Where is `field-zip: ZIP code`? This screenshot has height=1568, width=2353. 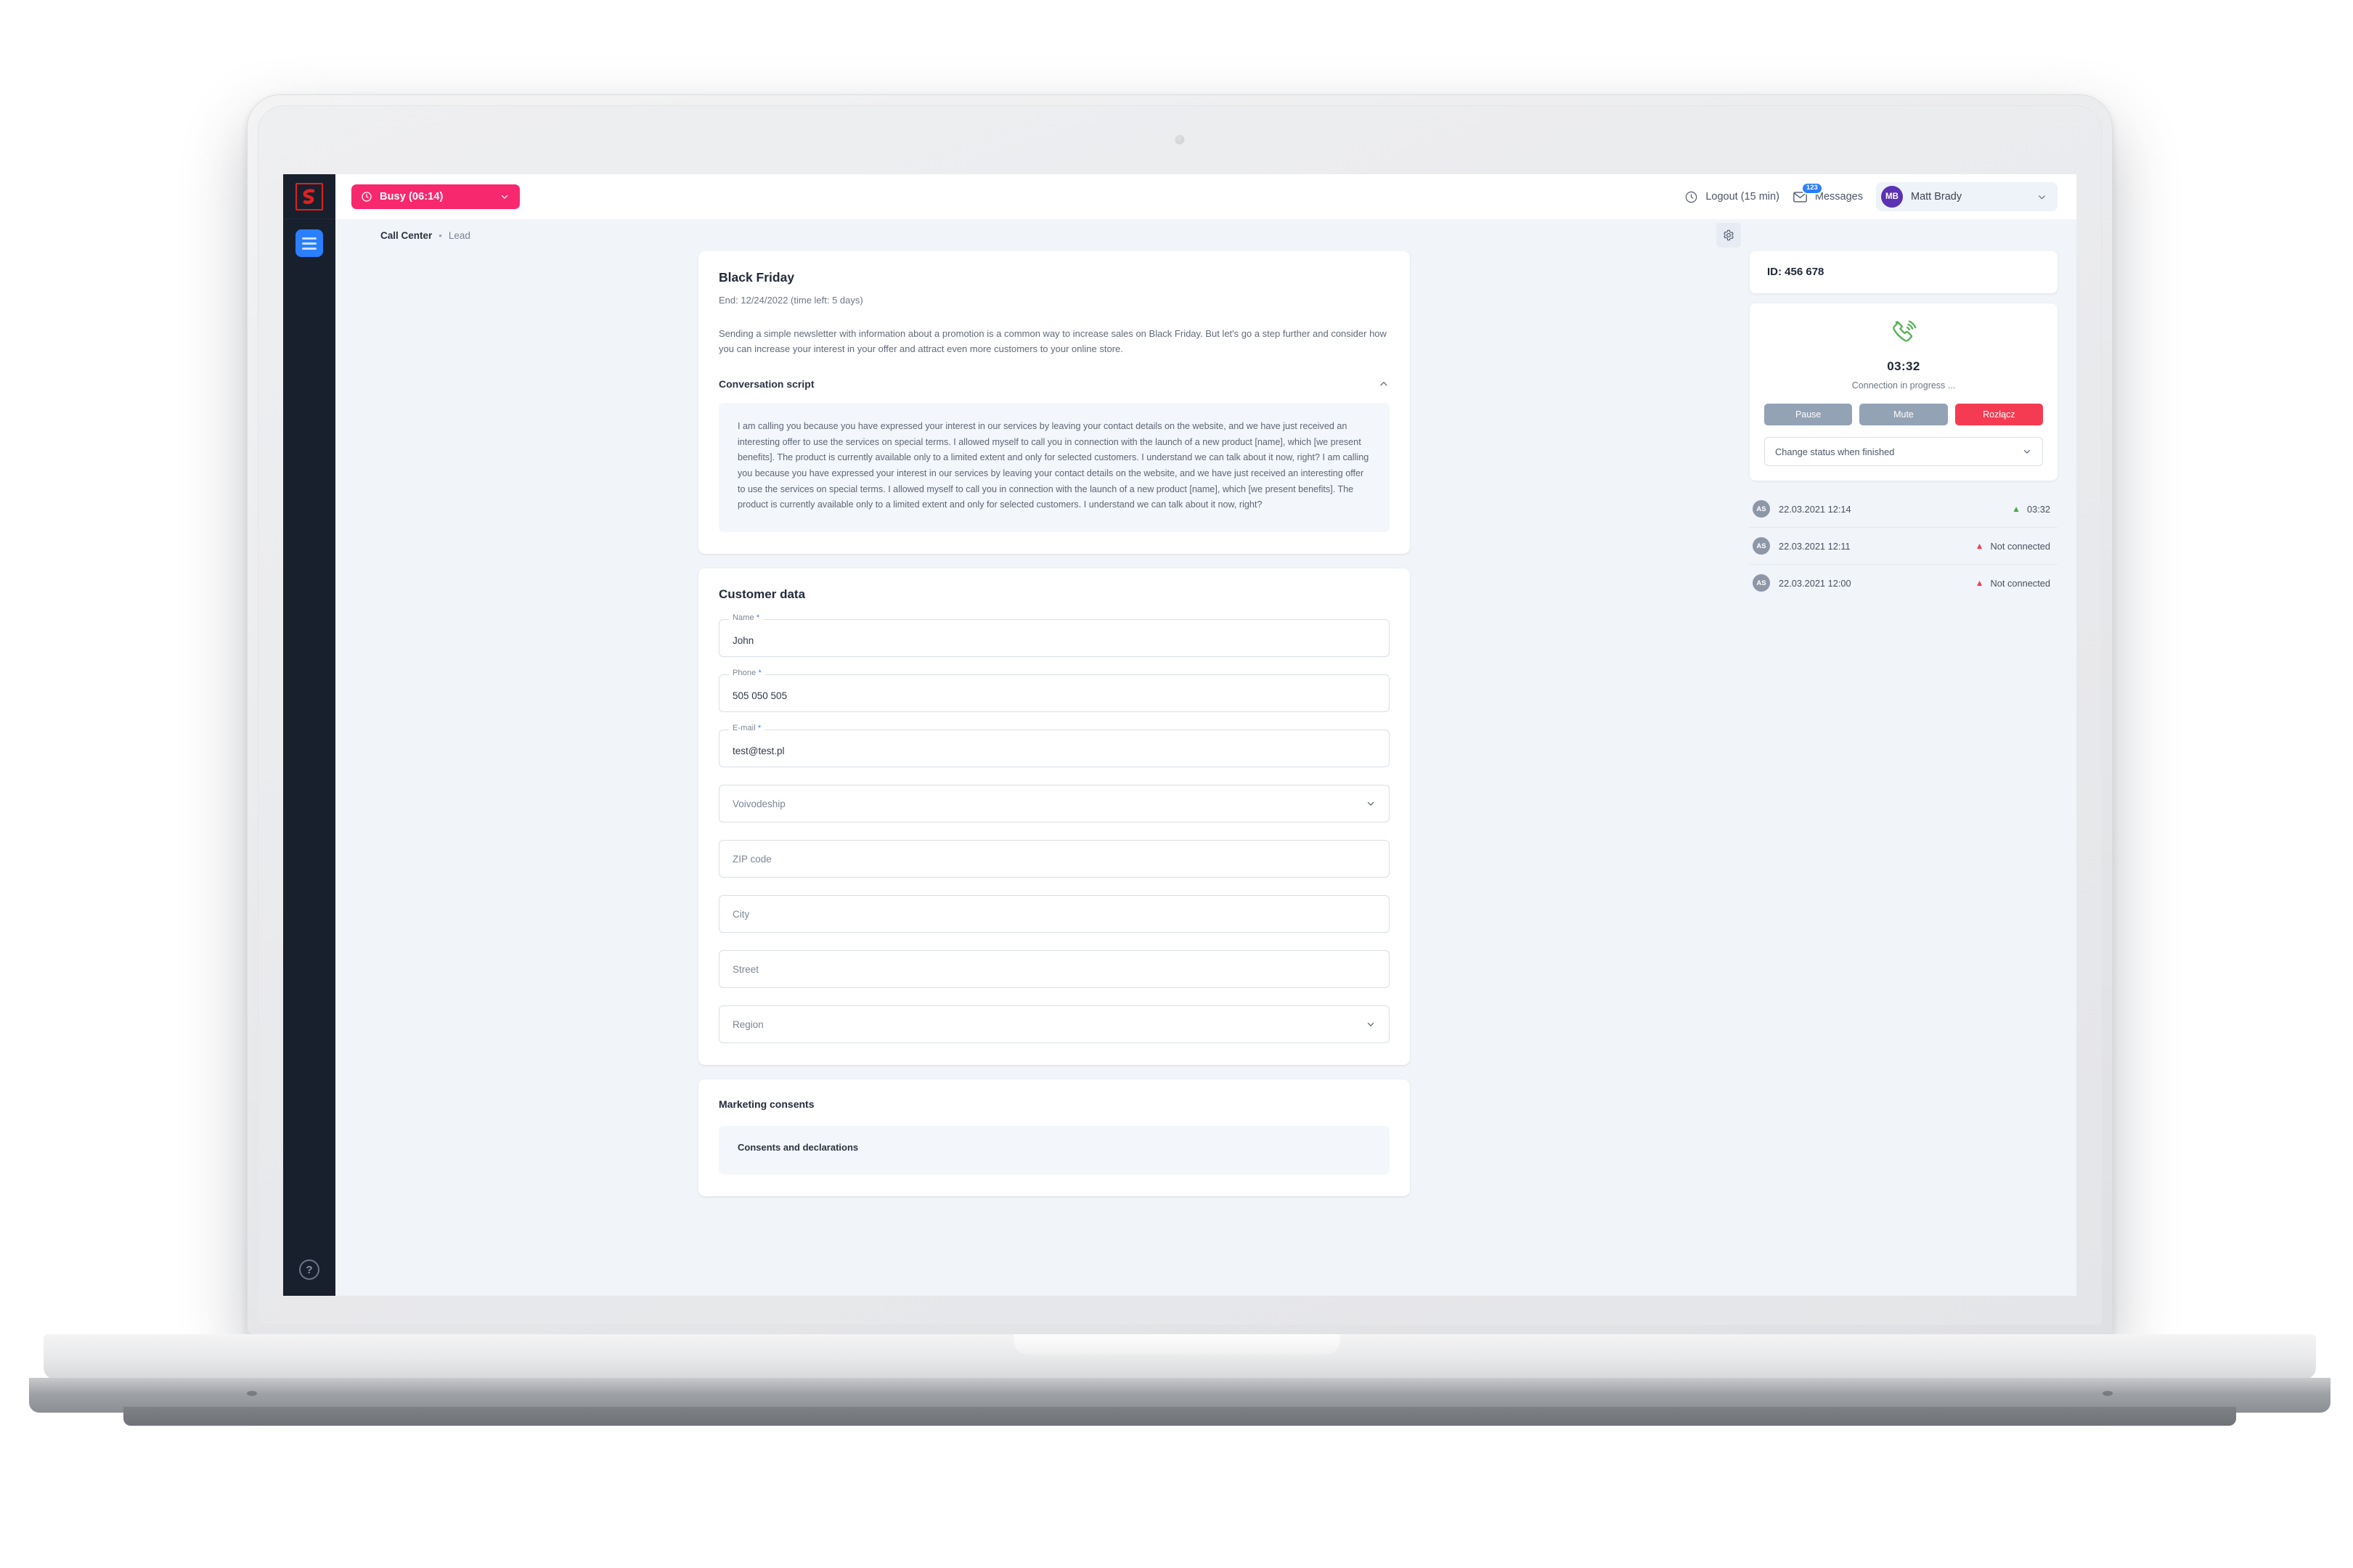 field-zip: ZIP code is located at coordinates (1054, 859).